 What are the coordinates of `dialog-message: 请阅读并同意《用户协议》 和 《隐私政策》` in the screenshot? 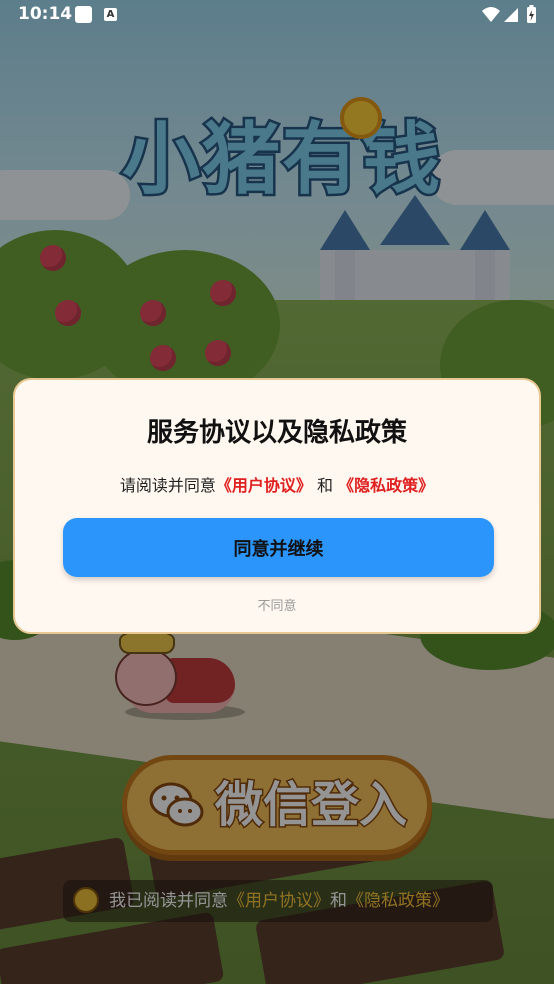 It's located at (277, 484).